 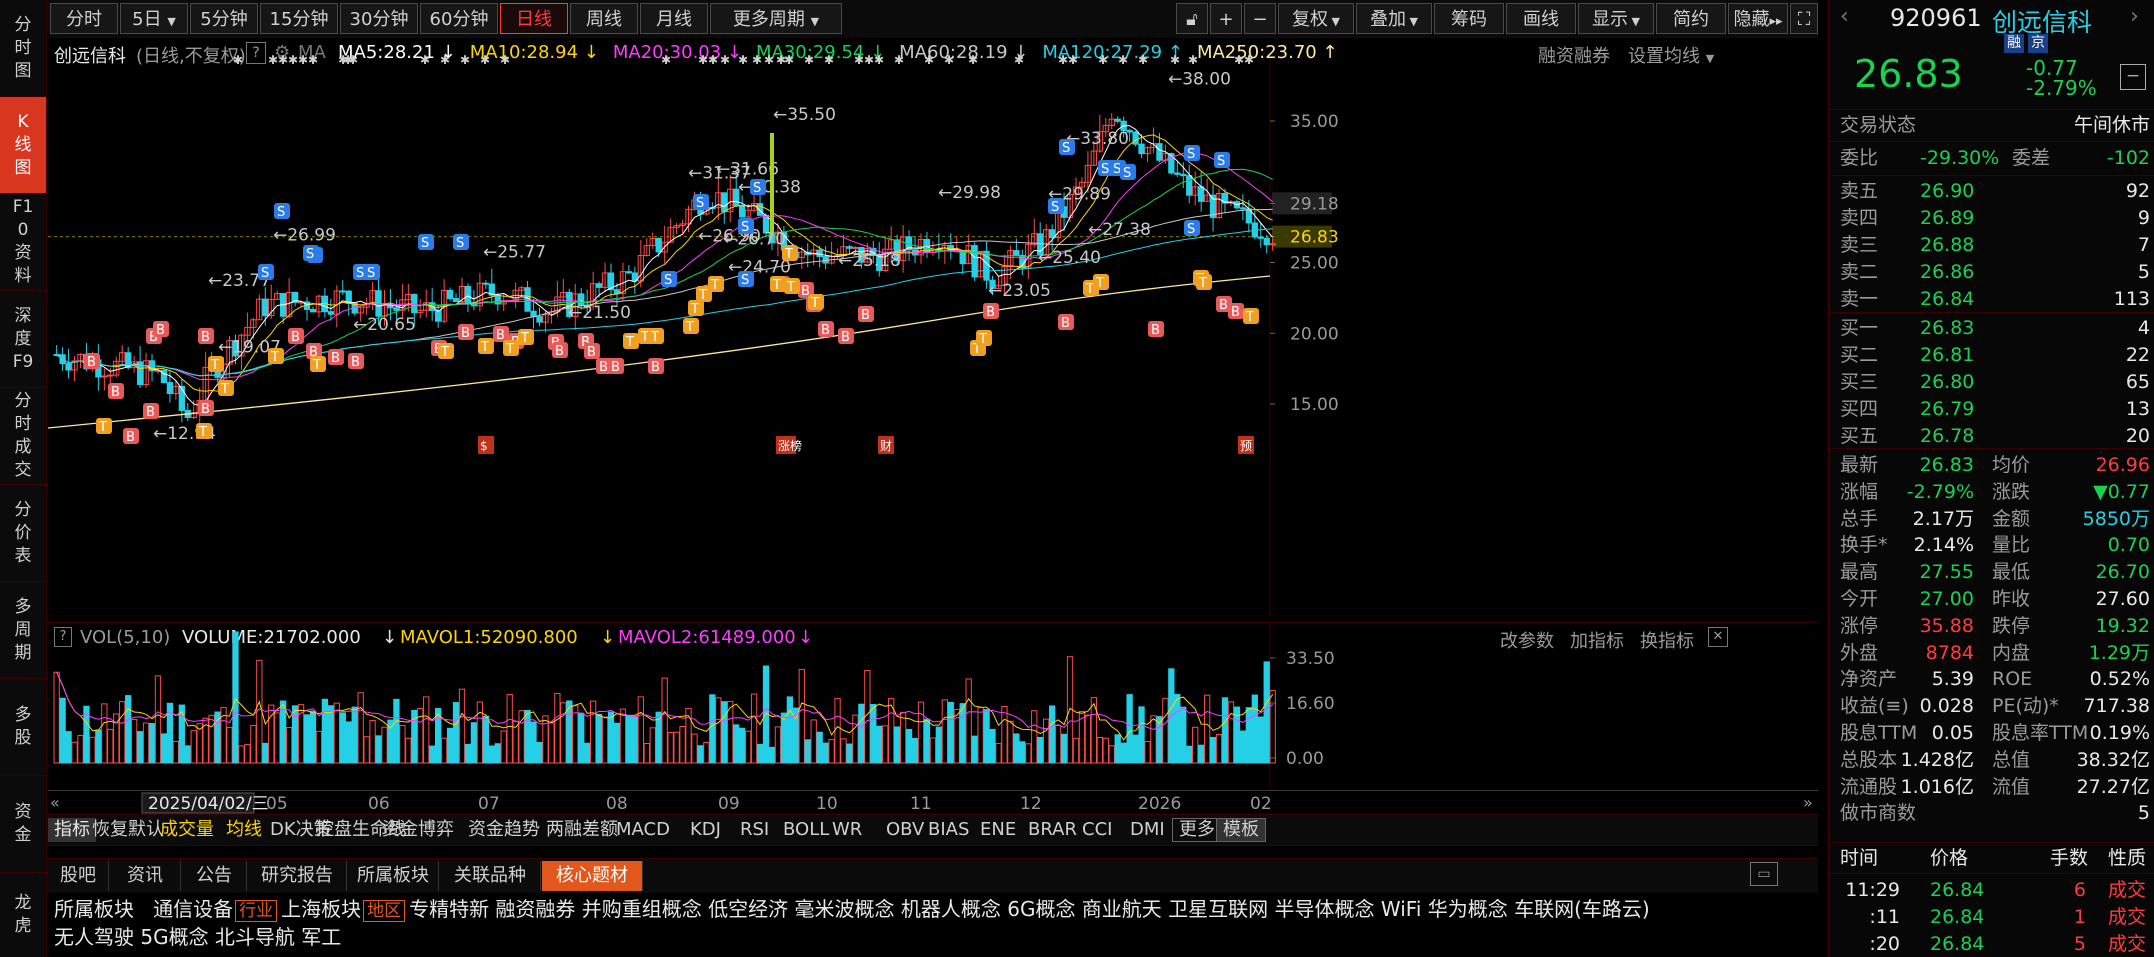 I want to click on nav-kline: K线图, so click(x=23, y=145).